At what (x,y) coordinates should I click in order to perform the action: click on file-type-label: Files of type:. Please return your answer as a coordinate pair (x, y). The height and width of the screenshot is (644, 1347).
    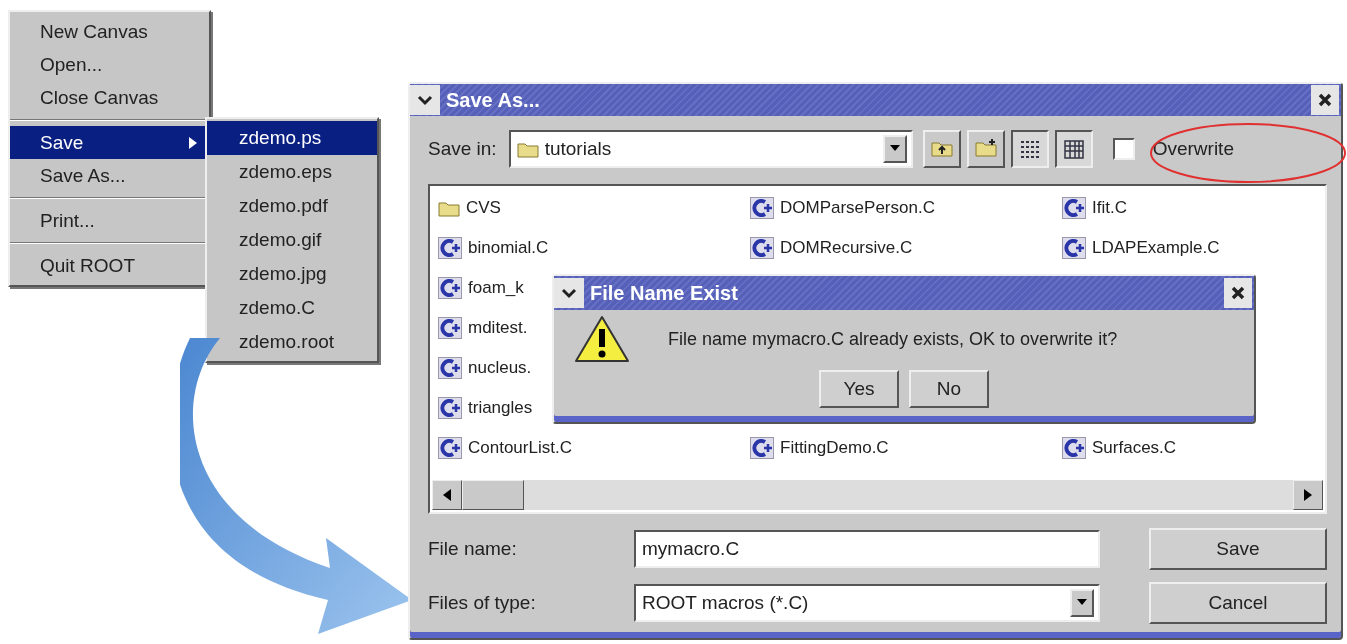
    Looking at the image, I should click on (482, 603).